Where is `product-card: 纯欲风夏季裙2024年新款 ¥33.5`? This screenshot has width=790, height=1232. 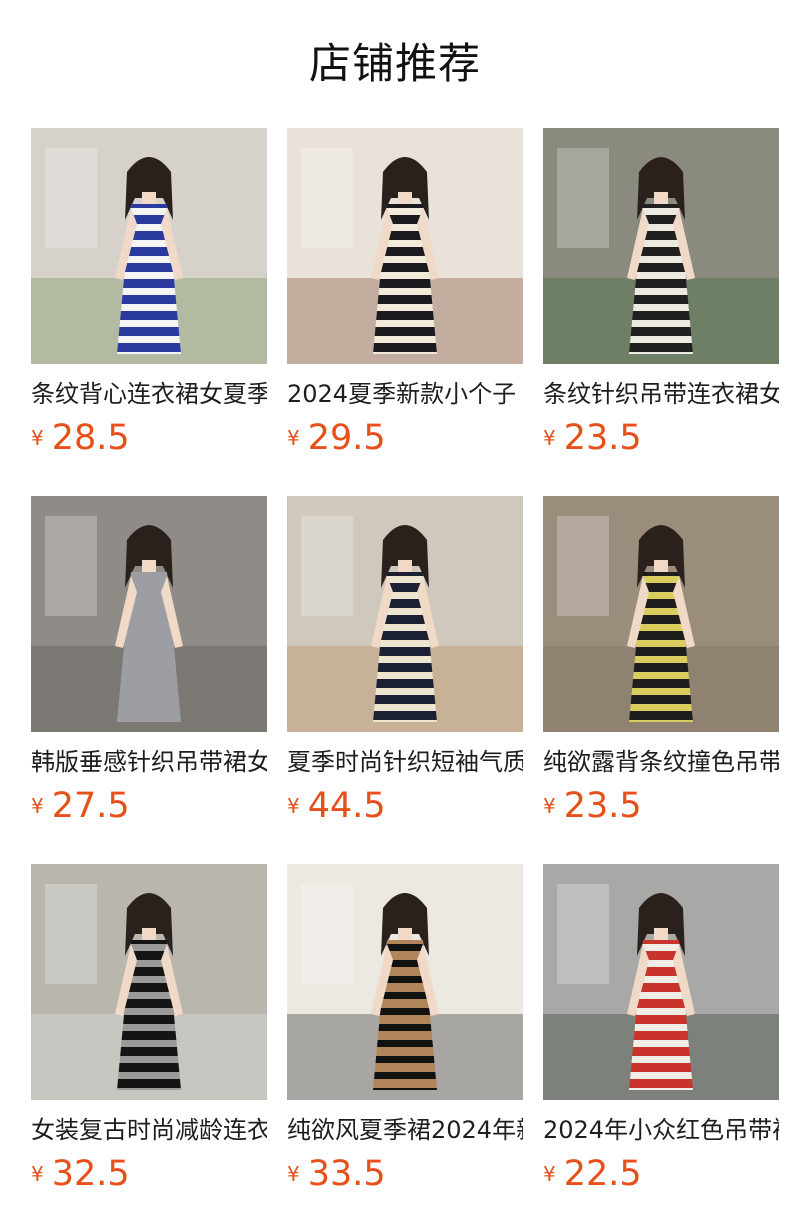 product-card: 纯欲风夏季裙2024年新款 ¥33.5 is located at coordinates (405, 1034).